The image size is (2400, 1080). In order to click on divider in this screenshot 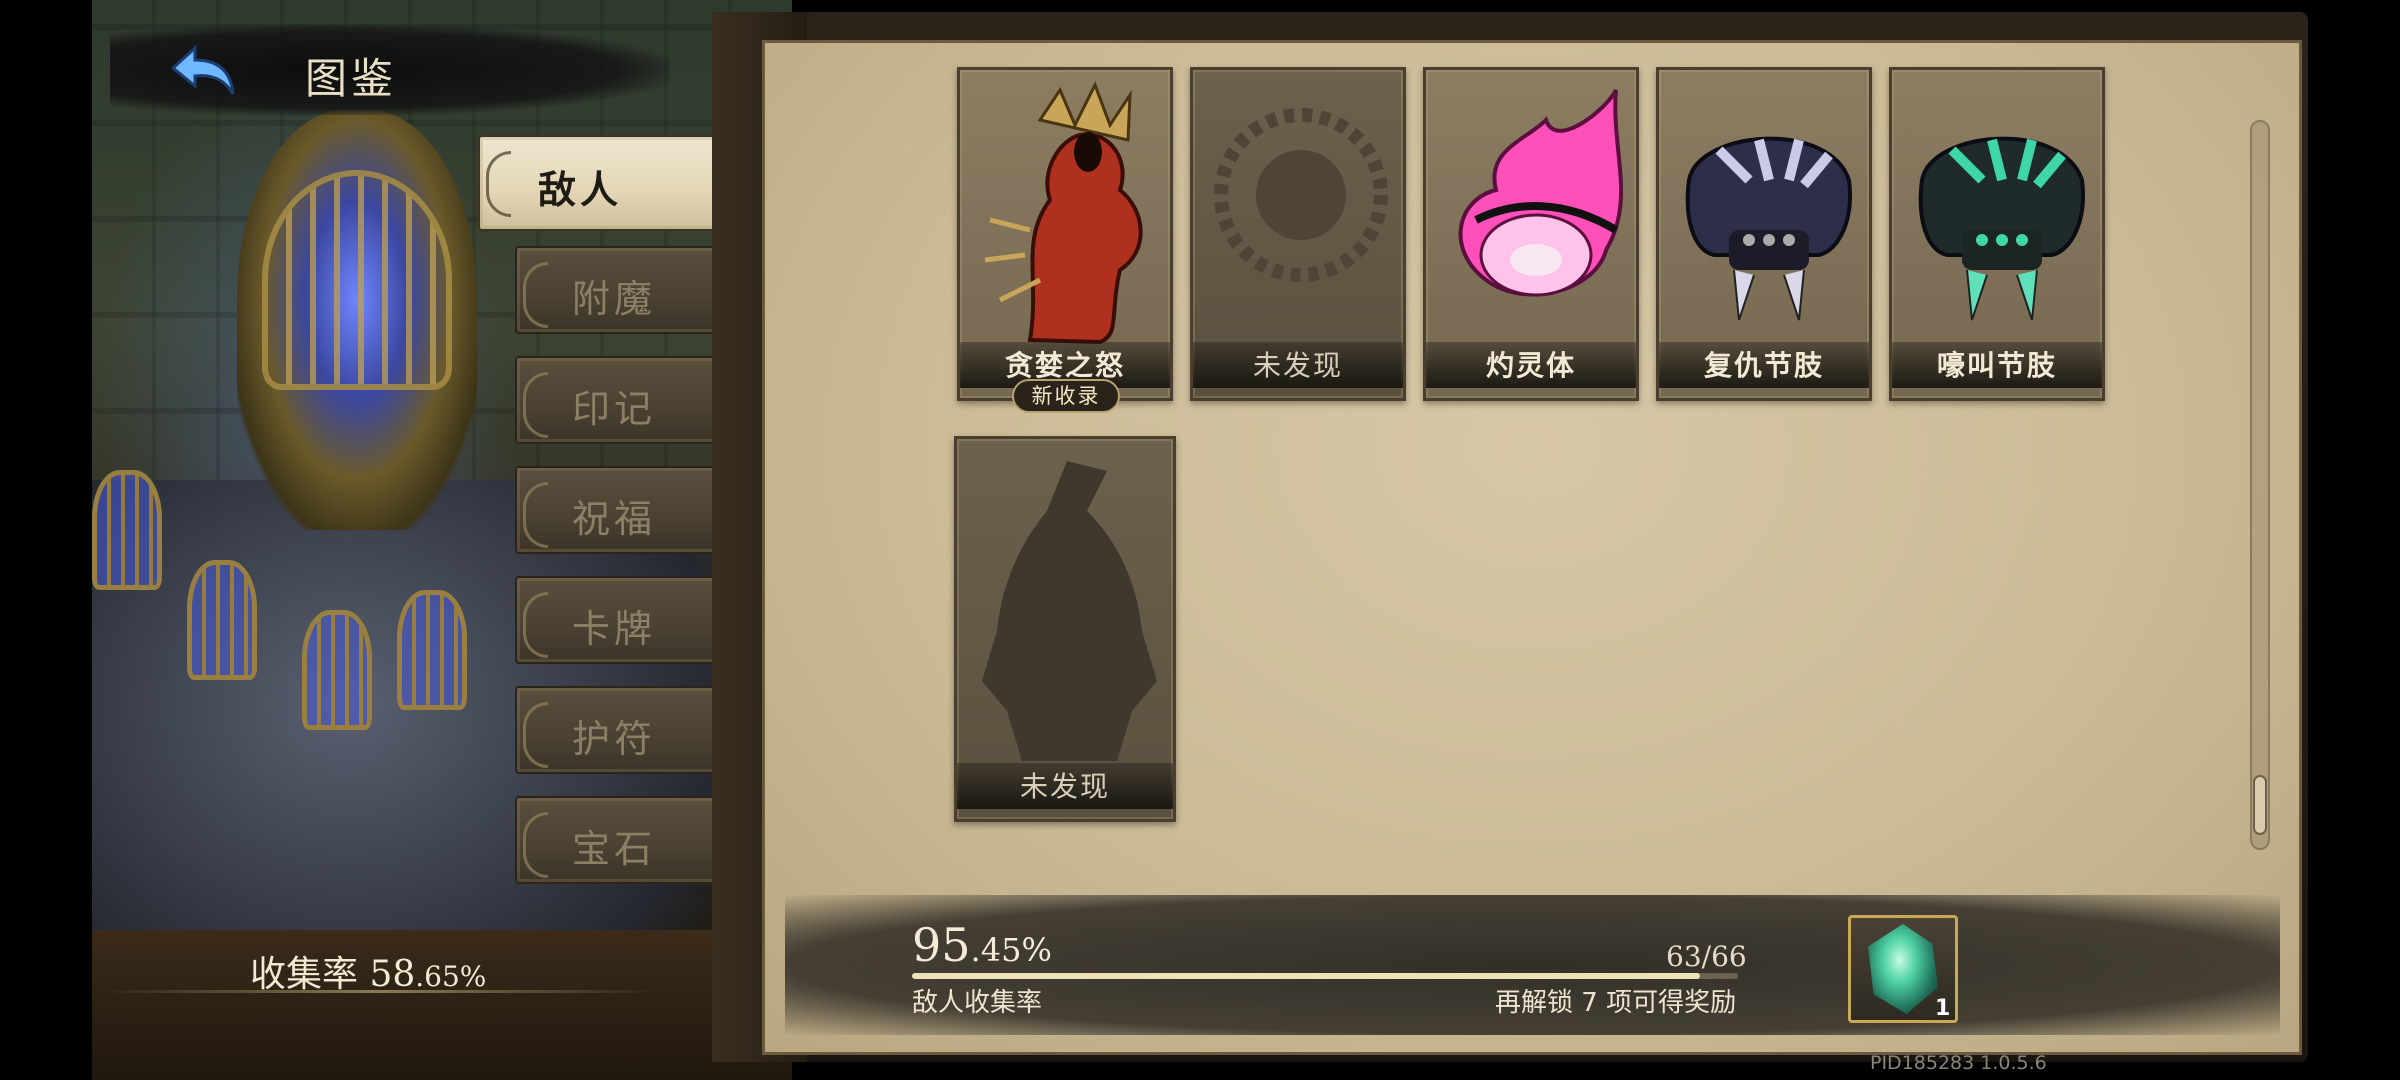, I will do `click(380, 991)`.